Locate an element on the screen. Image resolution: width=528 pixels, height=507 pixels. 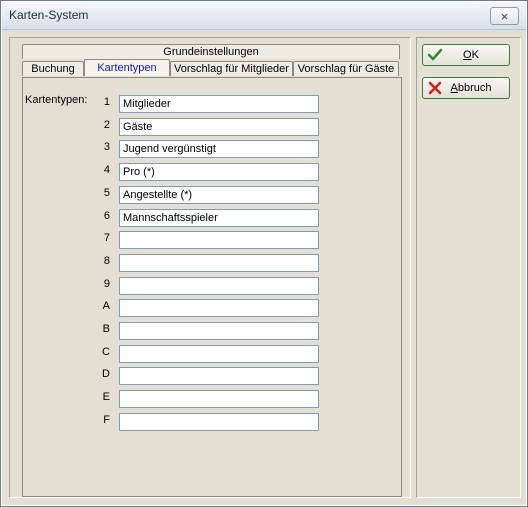
row-number: E is located at coordinates (106, 397).